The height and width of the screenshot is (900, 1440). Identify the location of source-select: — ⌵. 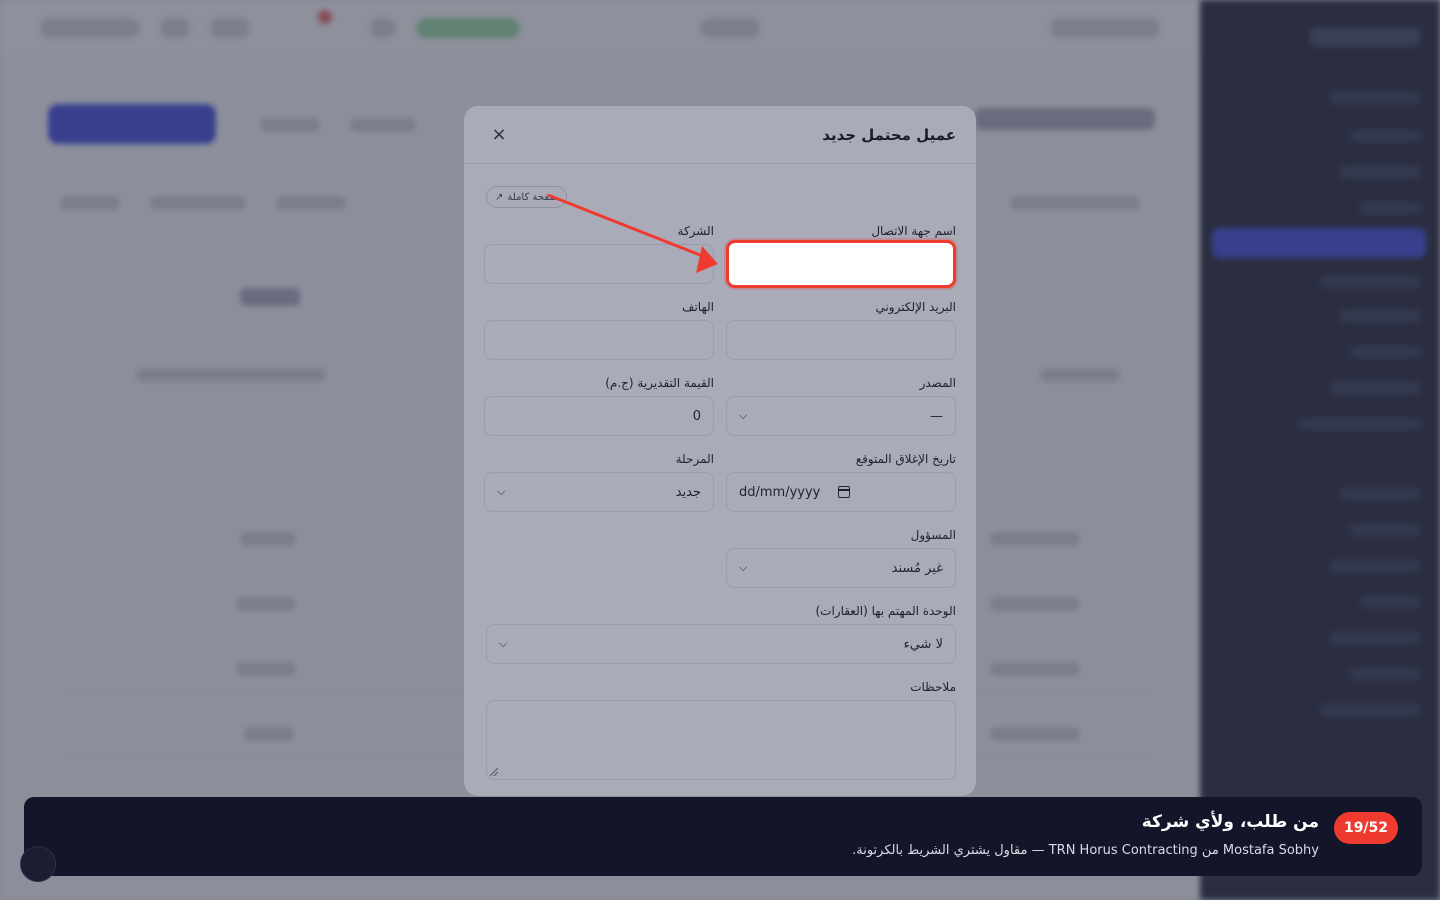
(841, 416).